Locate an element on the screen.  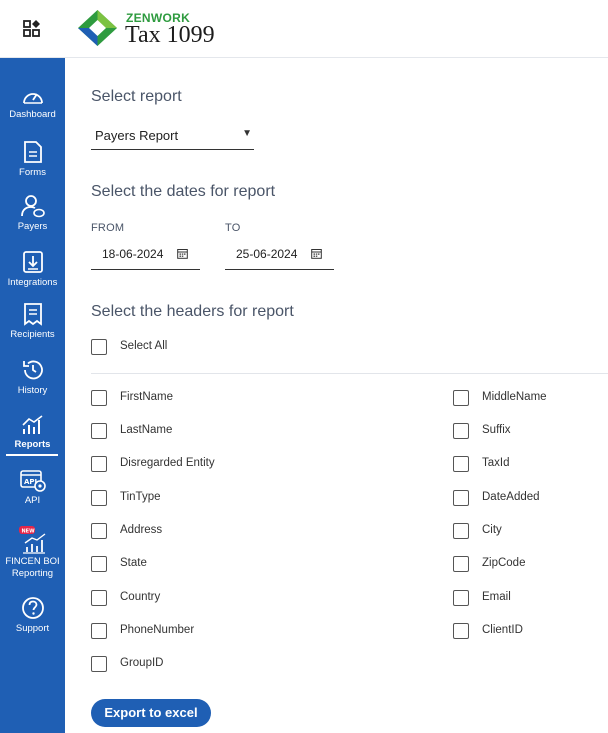
sidebar-item-fincen-boi-reporting: NEW FINCEN BOI Reporting is located at coordinates (32, 552).